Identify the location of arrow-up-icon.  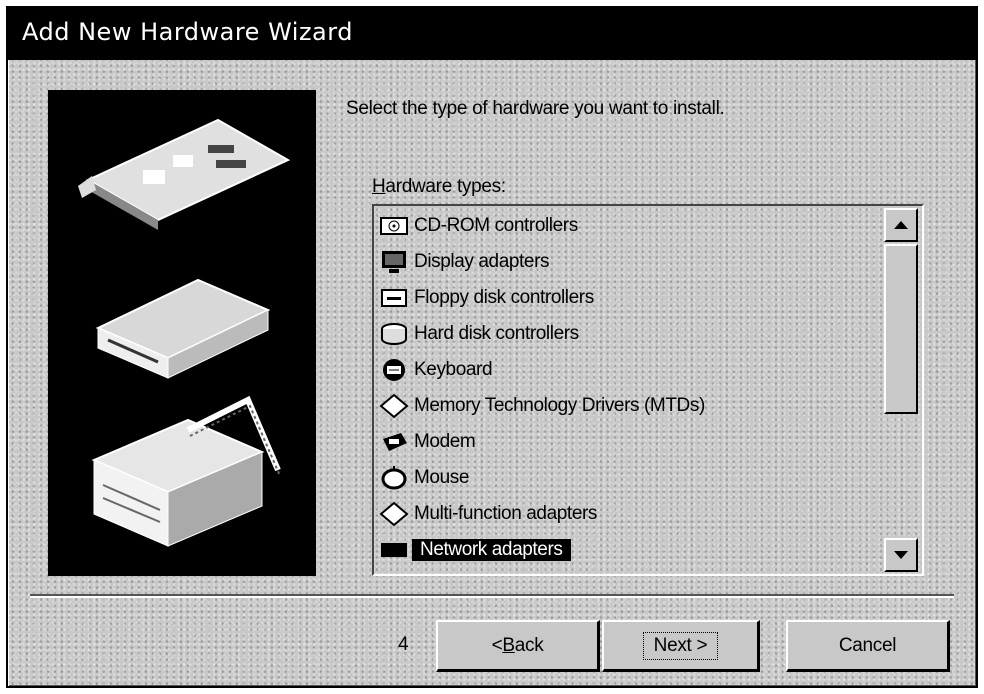
(901, 225).